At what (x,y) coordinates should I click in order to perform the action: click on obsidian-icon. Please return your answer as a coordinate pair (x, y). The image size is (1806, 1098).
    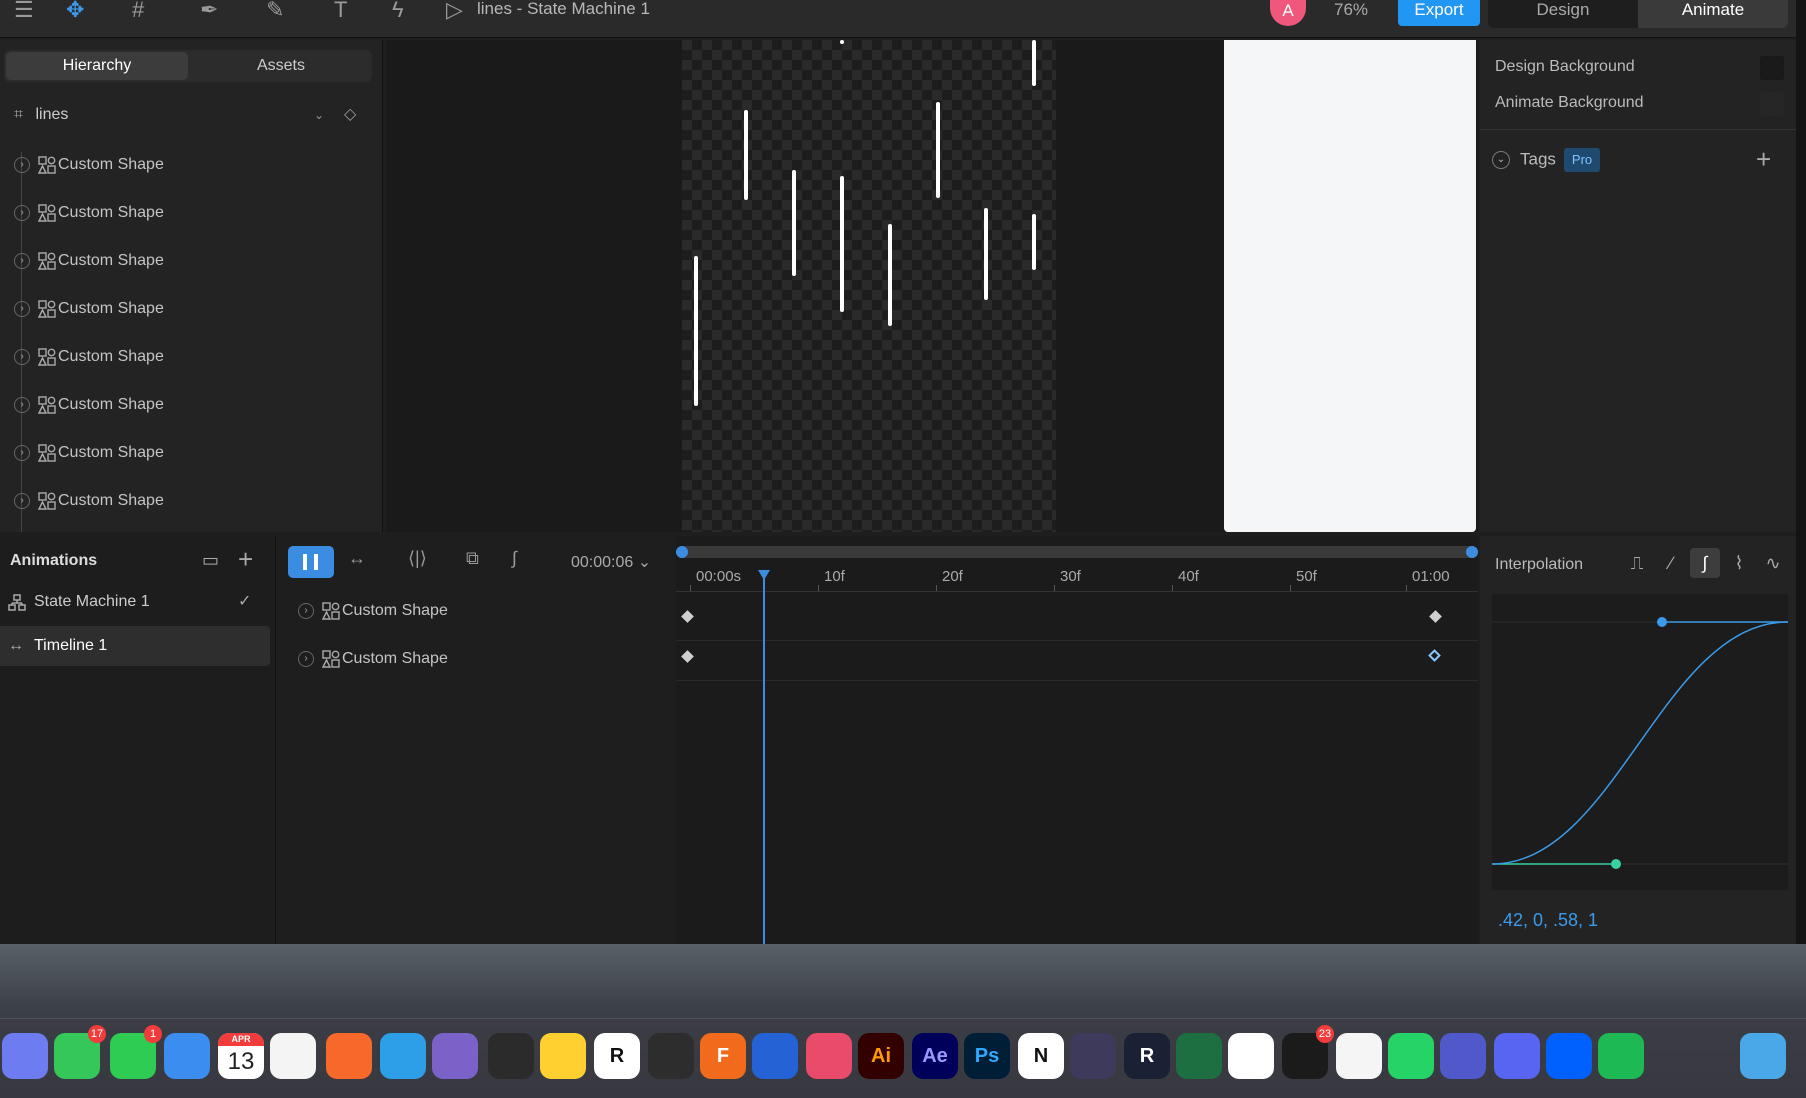
    Looking at the image, I should click on (1093, 1056).